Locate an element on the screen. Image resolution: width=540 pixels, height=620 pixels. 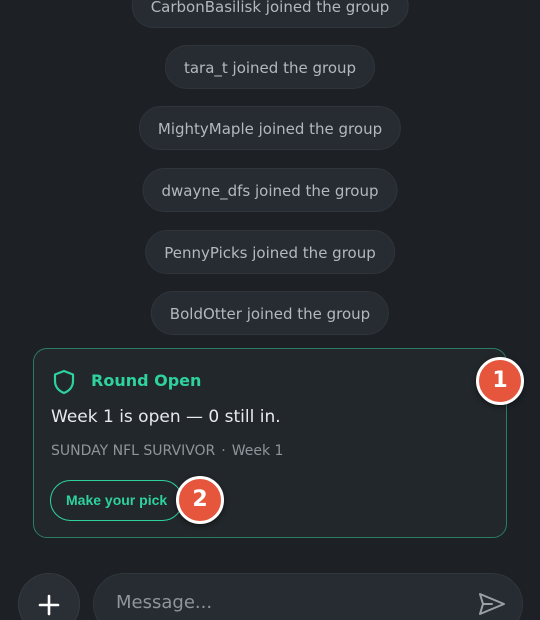
system-message-text: MightyMaple joined the group is located at coordinates (270, 129).